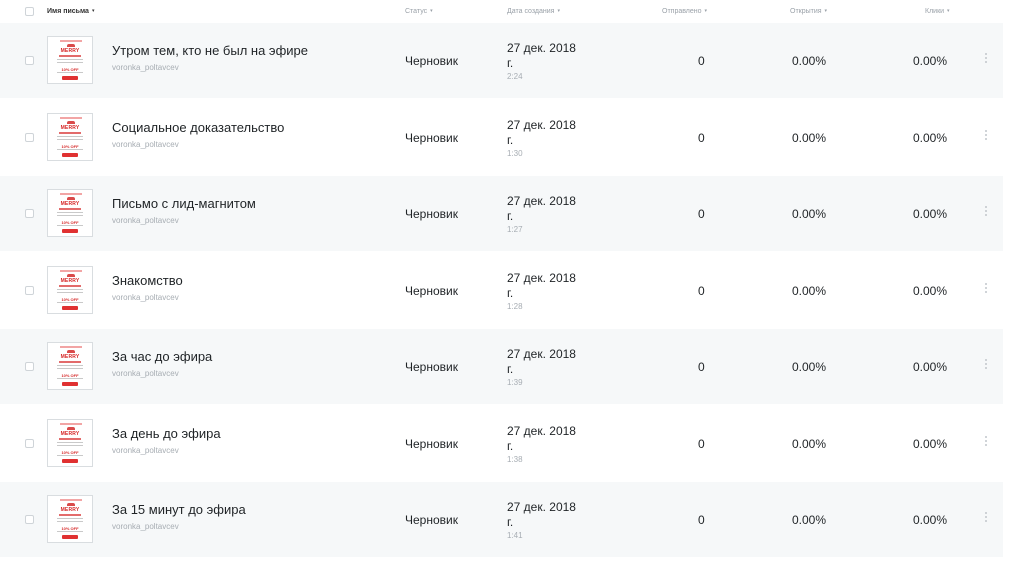 The height and width of the screenshot is (574, 1024). What do you see at coordinates (70, 11) in the screenshot?
I see `column-header-name: Имя письма ▾` at bounding box center [70, 11].